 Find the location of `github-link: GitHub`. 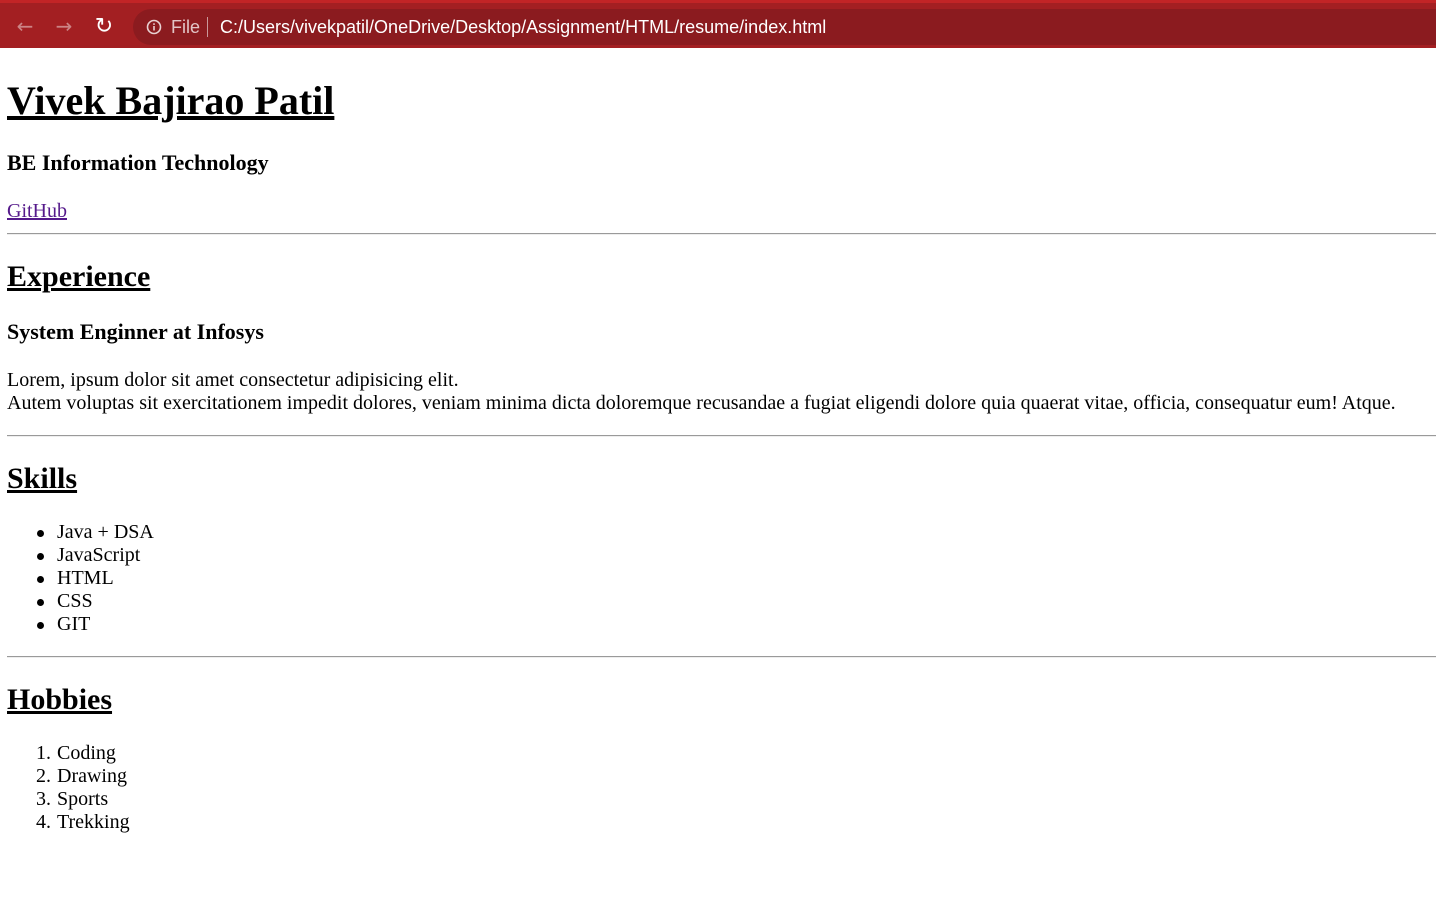

github-link: GitHub is located at coordinates (37, 211).